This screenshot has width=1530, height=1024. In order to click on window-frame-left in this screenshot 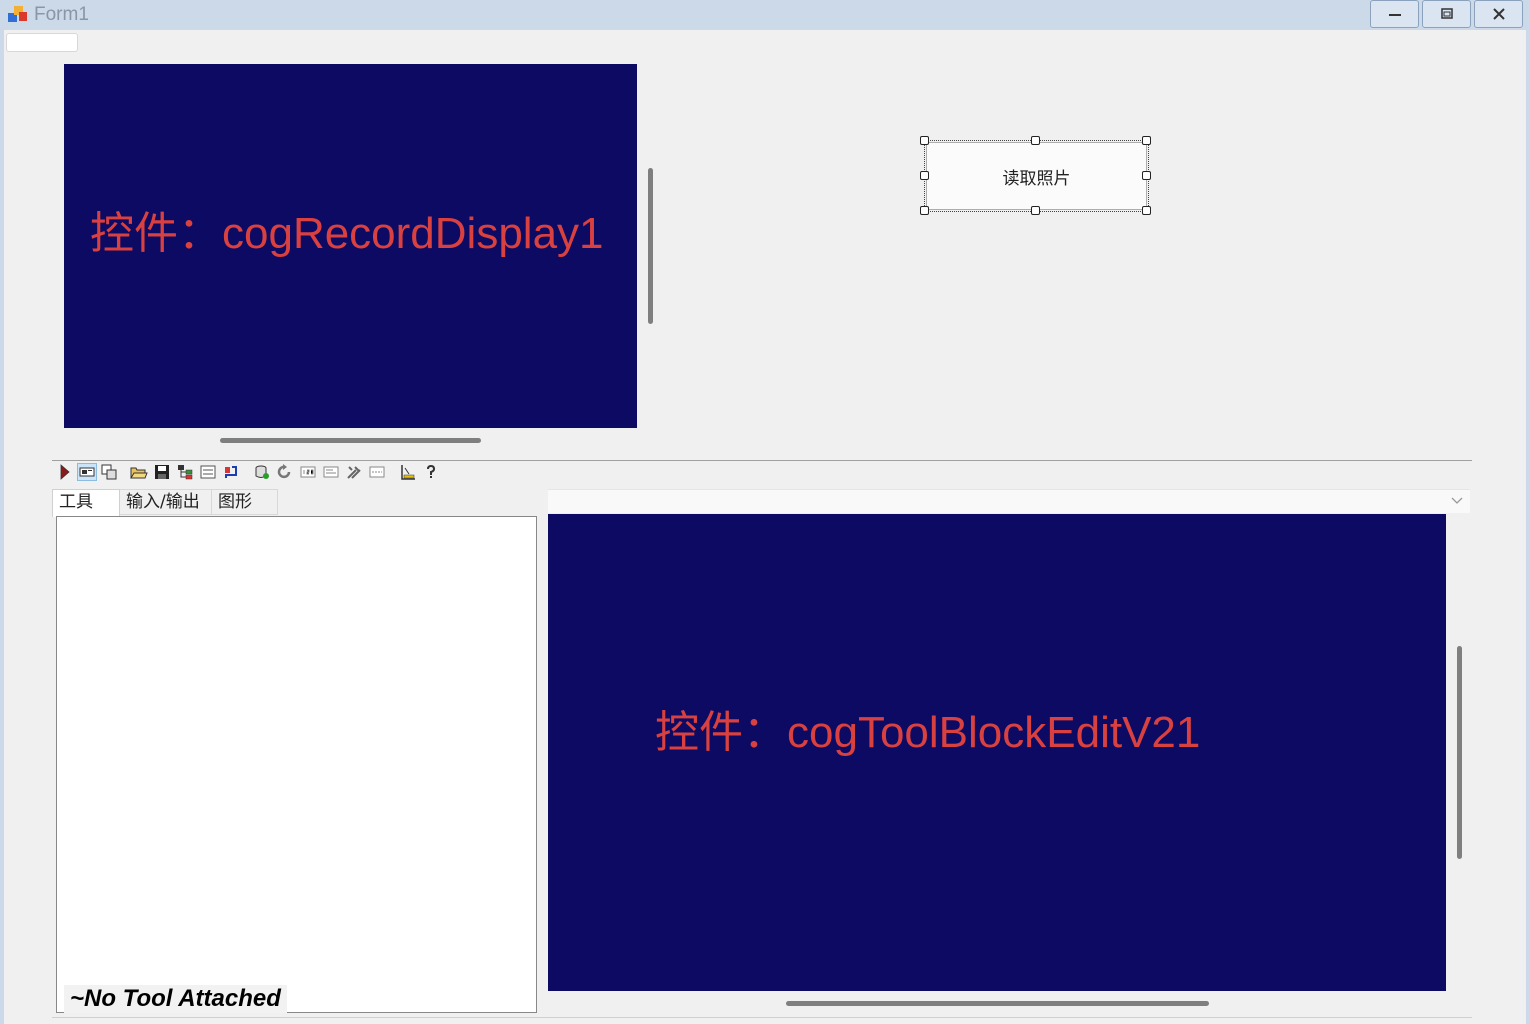, I will do `click(2, 527)`.